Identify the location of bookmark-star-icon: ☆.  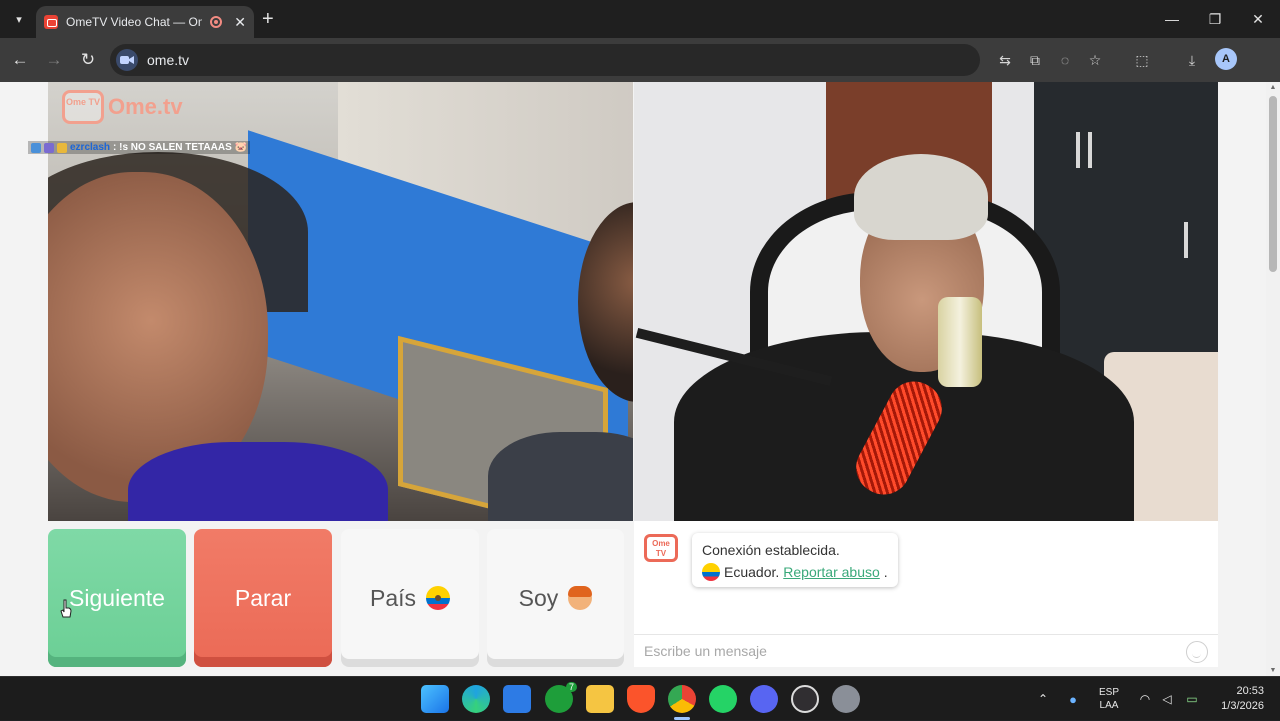
(1095, 60).